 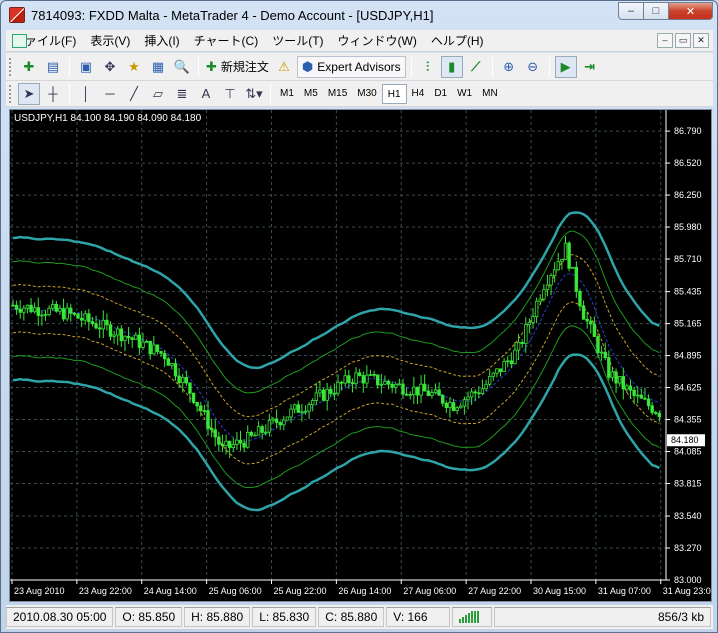 What do you see at coordinates (377, 40) in the screenshot?
I see `menu-window: ウィンドウ(W)` at bounding box center [377, 40].